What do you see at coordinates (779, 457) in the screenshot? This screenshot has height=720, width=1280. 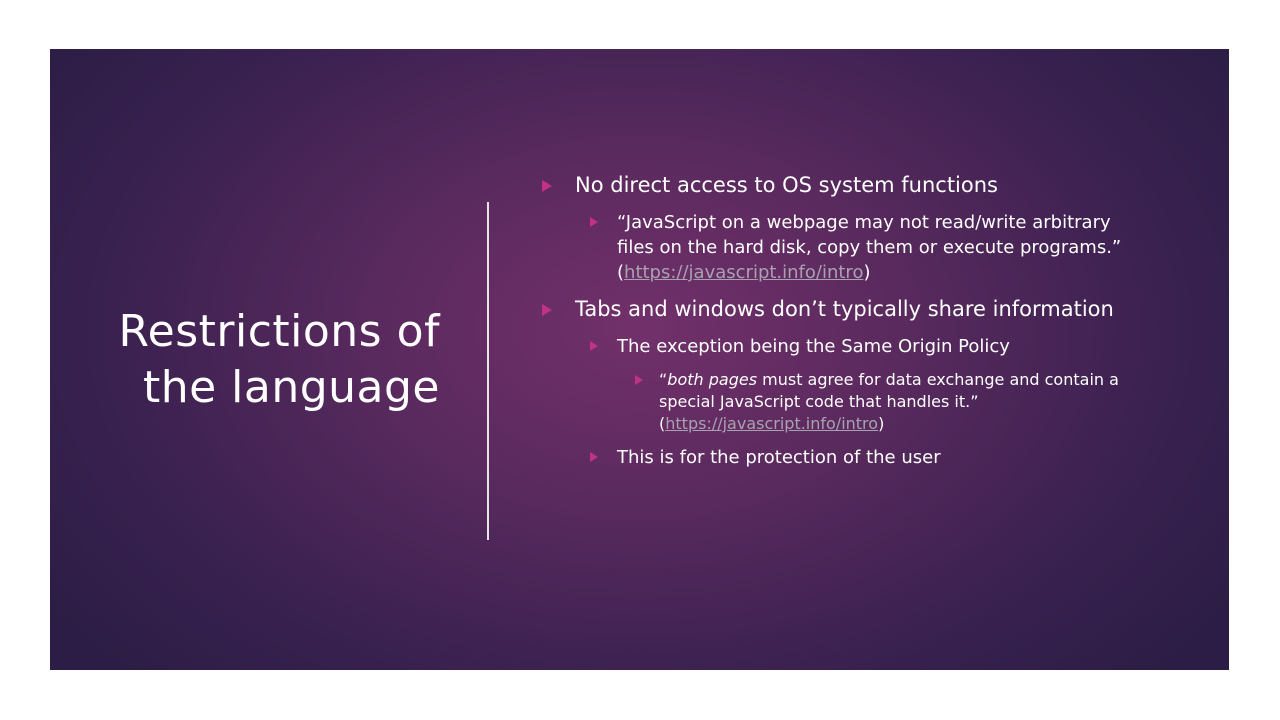 I see `bullet-text: This is for the protection of the user` at bounding box center [779, 457].